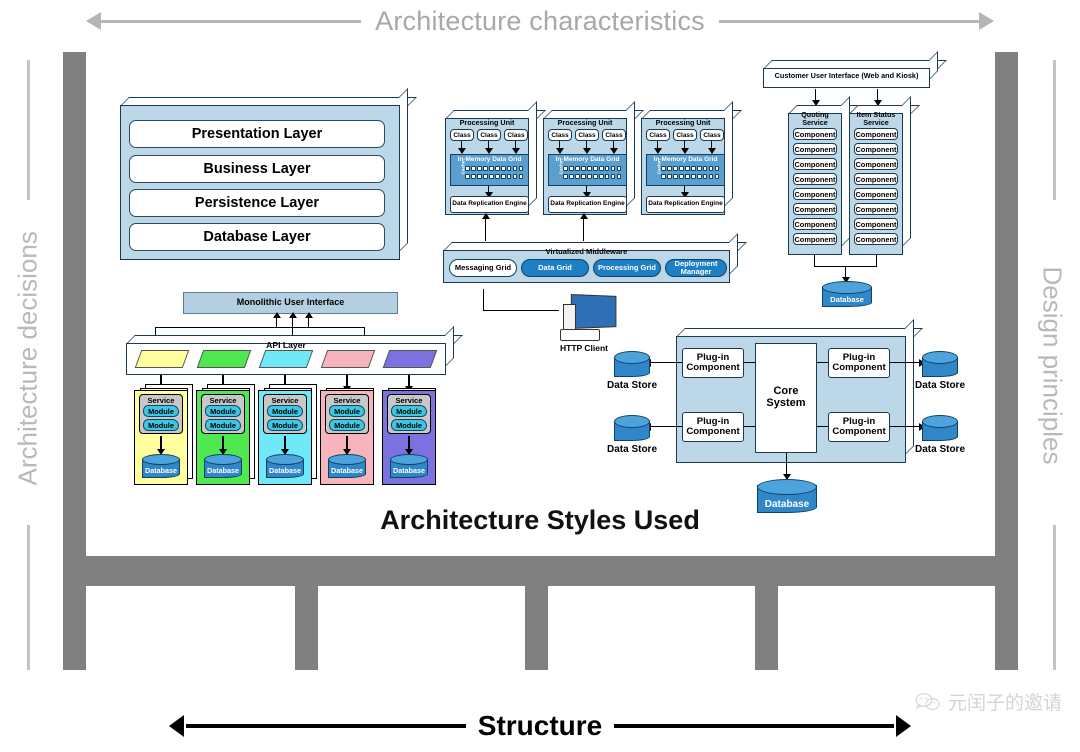 The width and height of the screenshot is (1080, 752). I want to click on layer-business: Business Layer, so click(257, 169).